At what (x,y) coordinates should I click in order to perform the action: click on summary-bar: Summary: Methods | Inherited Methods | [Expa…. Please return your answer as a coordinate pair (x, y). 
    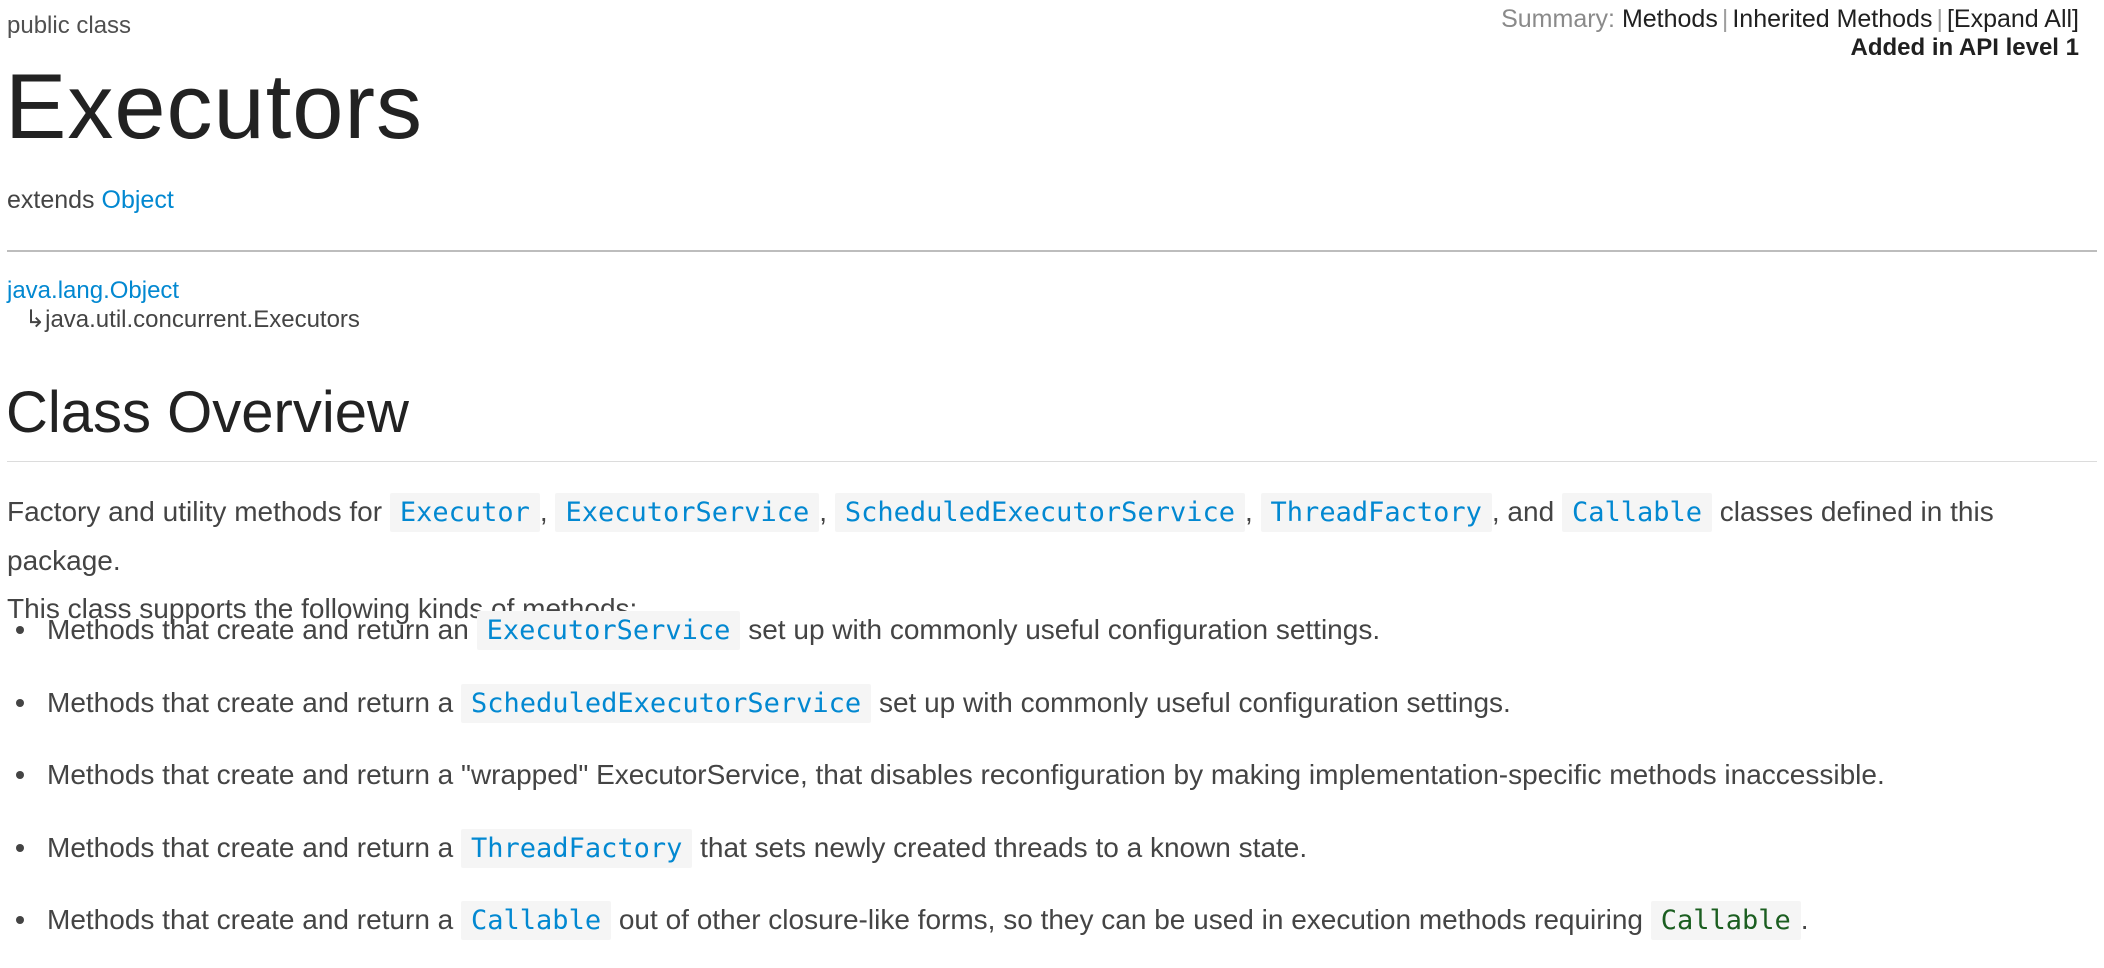
    Looking at the image, I should click on (1790, 34).